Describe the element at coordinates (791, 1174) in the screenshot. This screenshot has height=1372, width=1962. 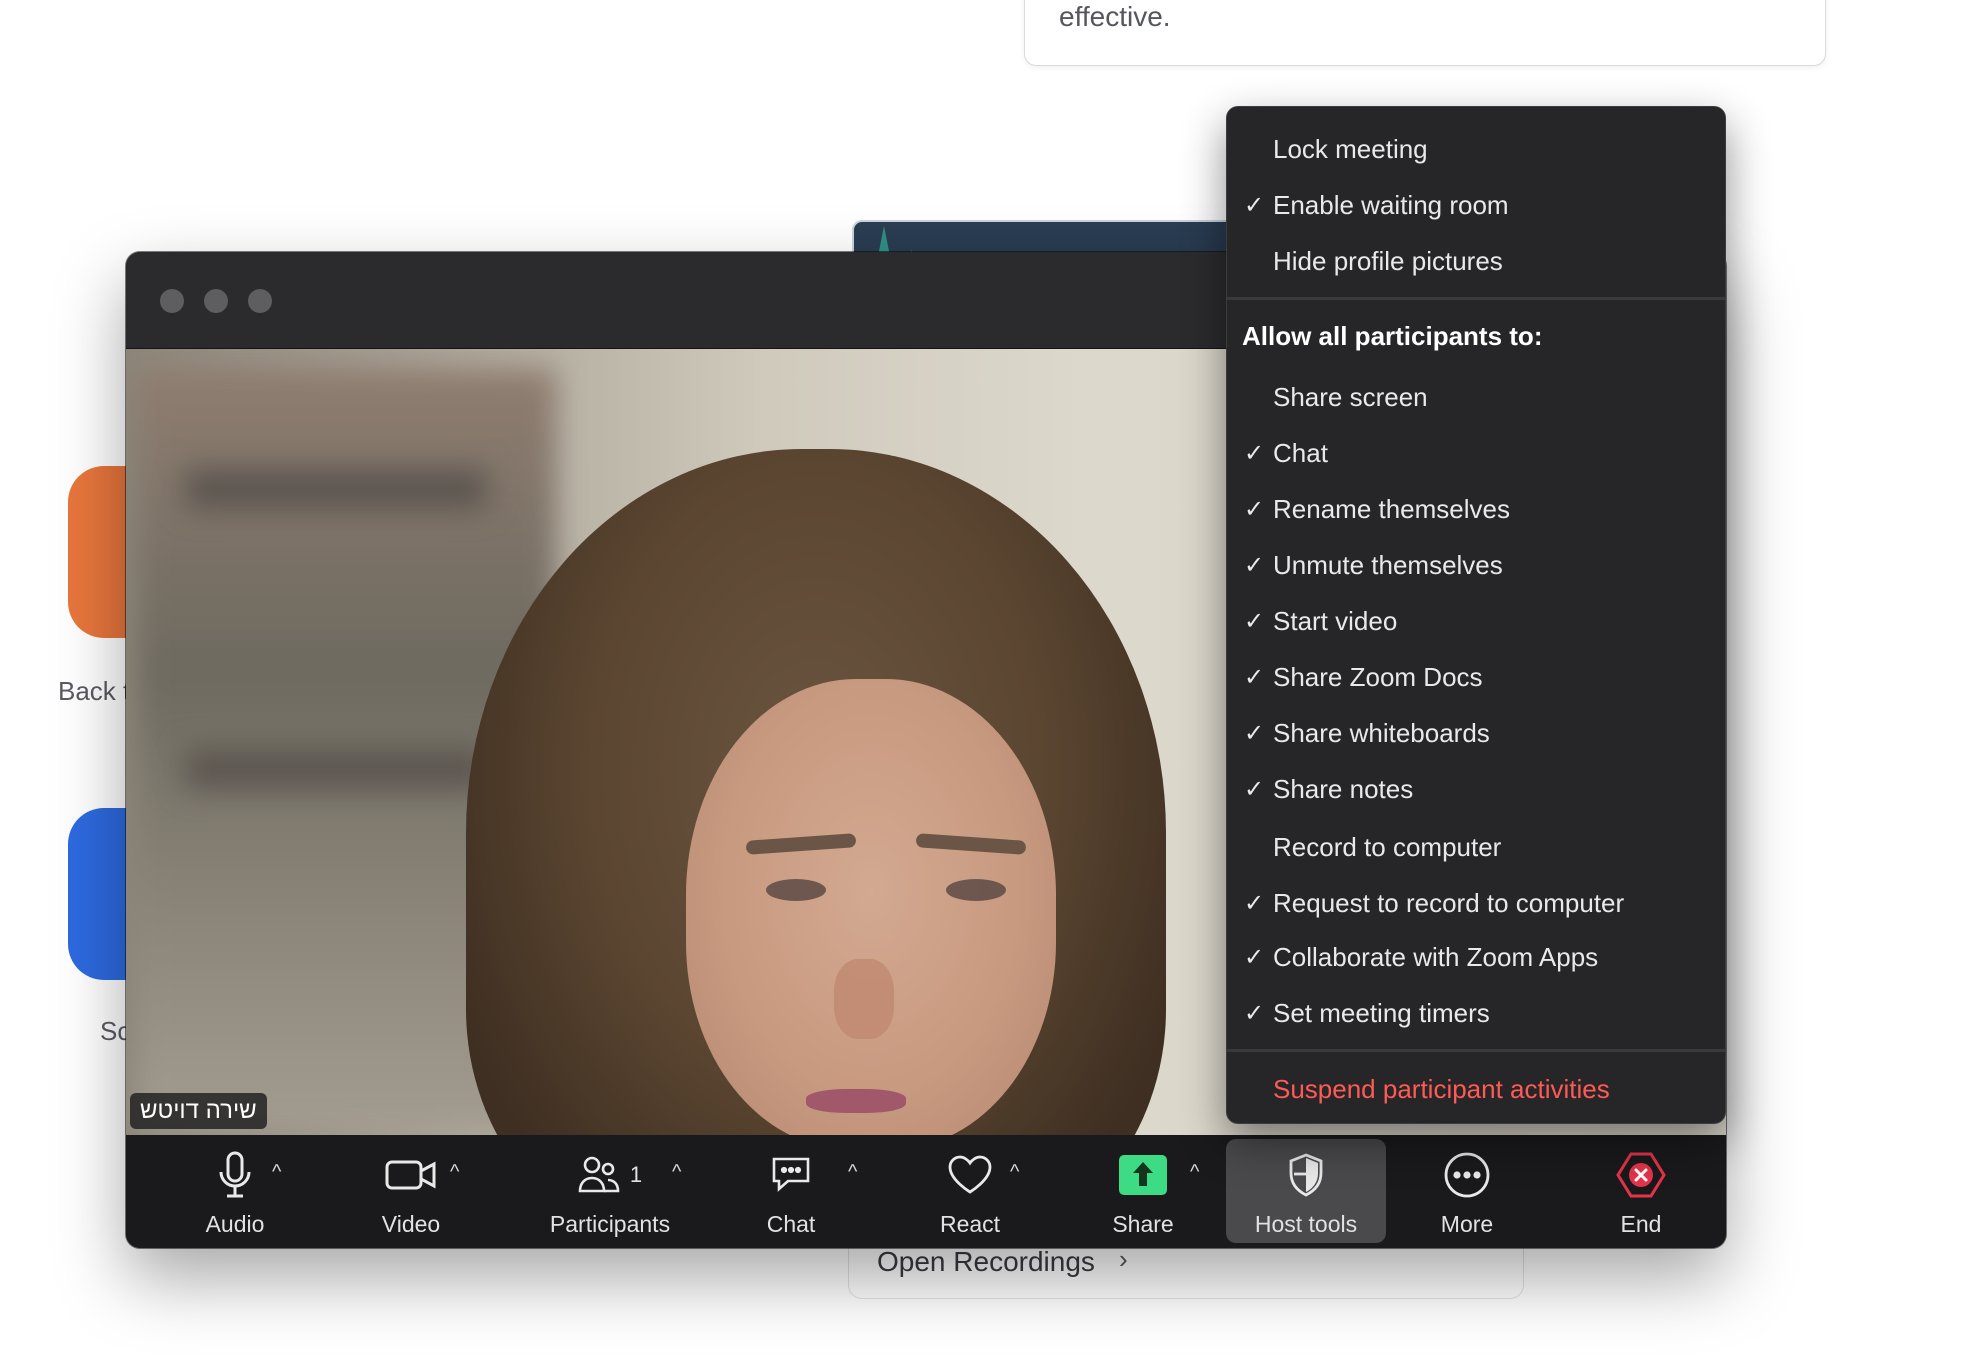
I see `chat-icon` at that location.